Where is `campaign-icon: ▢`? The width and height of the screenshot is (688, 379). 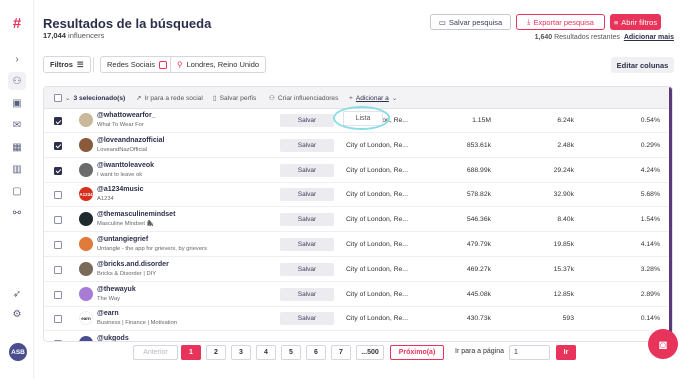 campaign-icon: ▢ is located at coordinates (17, 191).